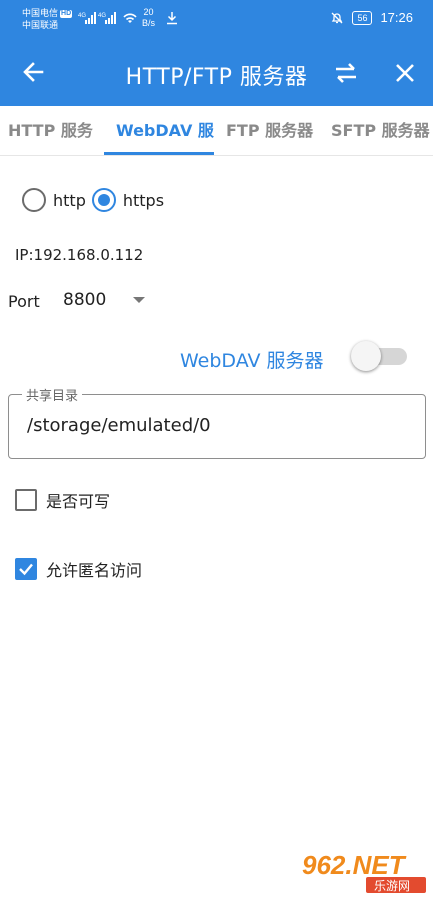 This screenshot has width=433, height=900. Describe the element at coordinates (172, 18) in the screenshot. I see `download-icon` at that location.